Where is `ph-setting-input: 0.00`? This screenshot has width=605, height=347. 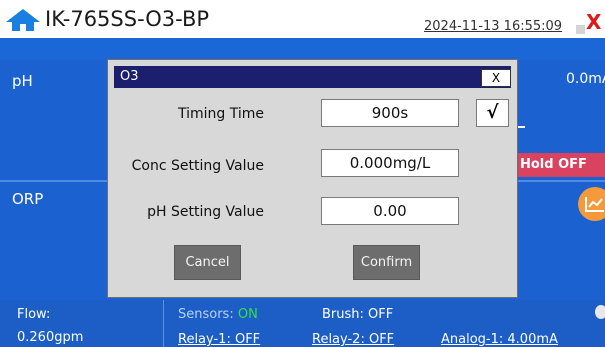 ph-setting-input: 0.00 is located at coordinates (390, 211).